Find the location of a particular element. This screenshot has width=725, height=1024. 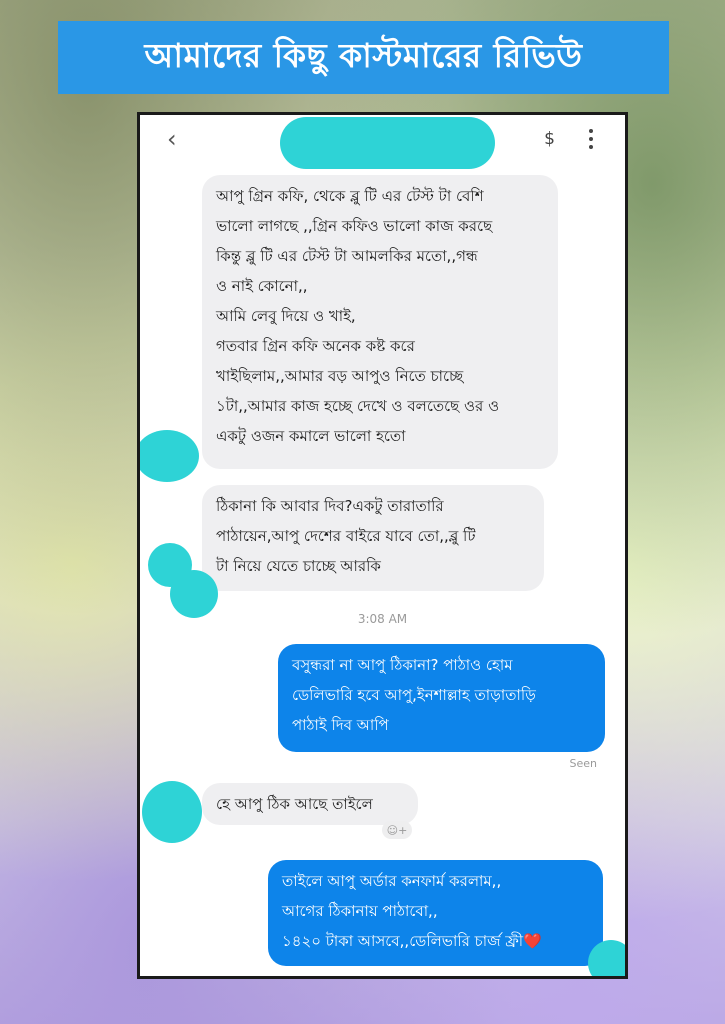

message-timestamp: 3:08 AM is located at coordinates (382, 619).